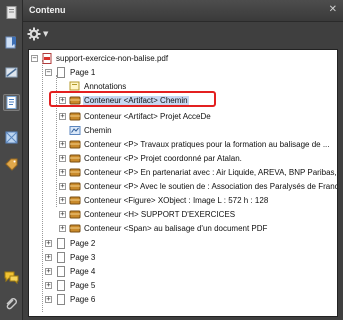 The width and height of the screenshot is (343, 320). What do you see at coordinates (183, 11) in the screenshot?
I see `panel-header: Contenu ✕` at bounding box center [183, 11].